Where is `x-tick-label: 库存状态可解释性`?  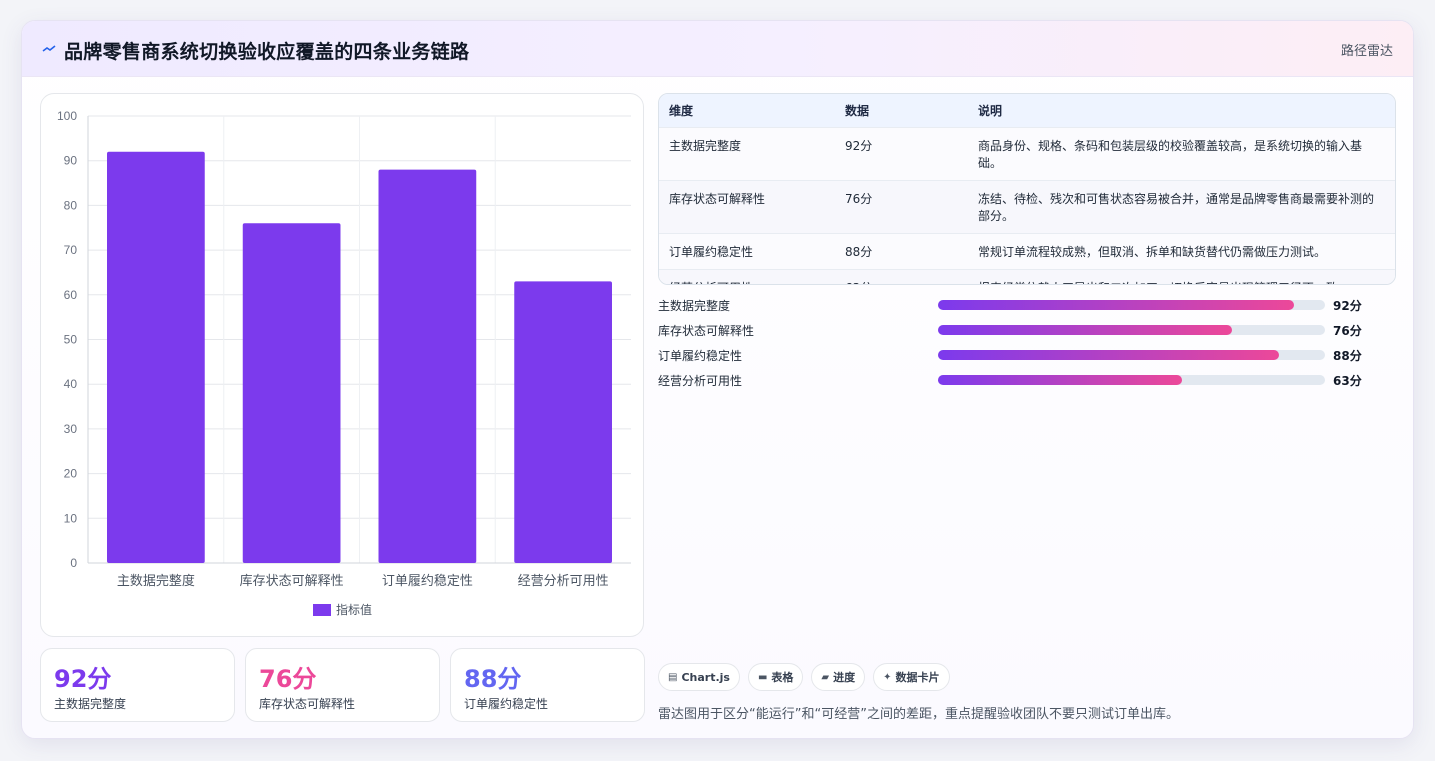
x-tick-label: 库存状态可解释性 is located at coordinates (292, 581).